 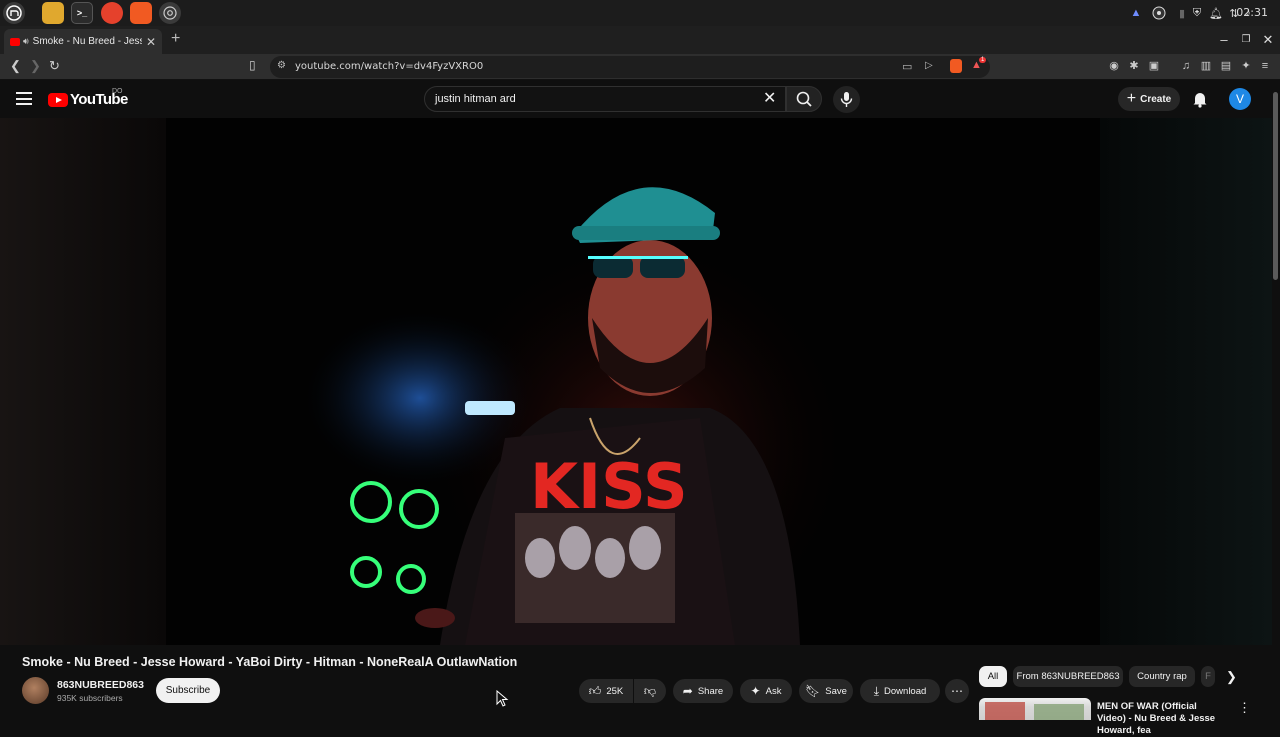 I want to click on microphone-icon, so click(x=846, y=99).